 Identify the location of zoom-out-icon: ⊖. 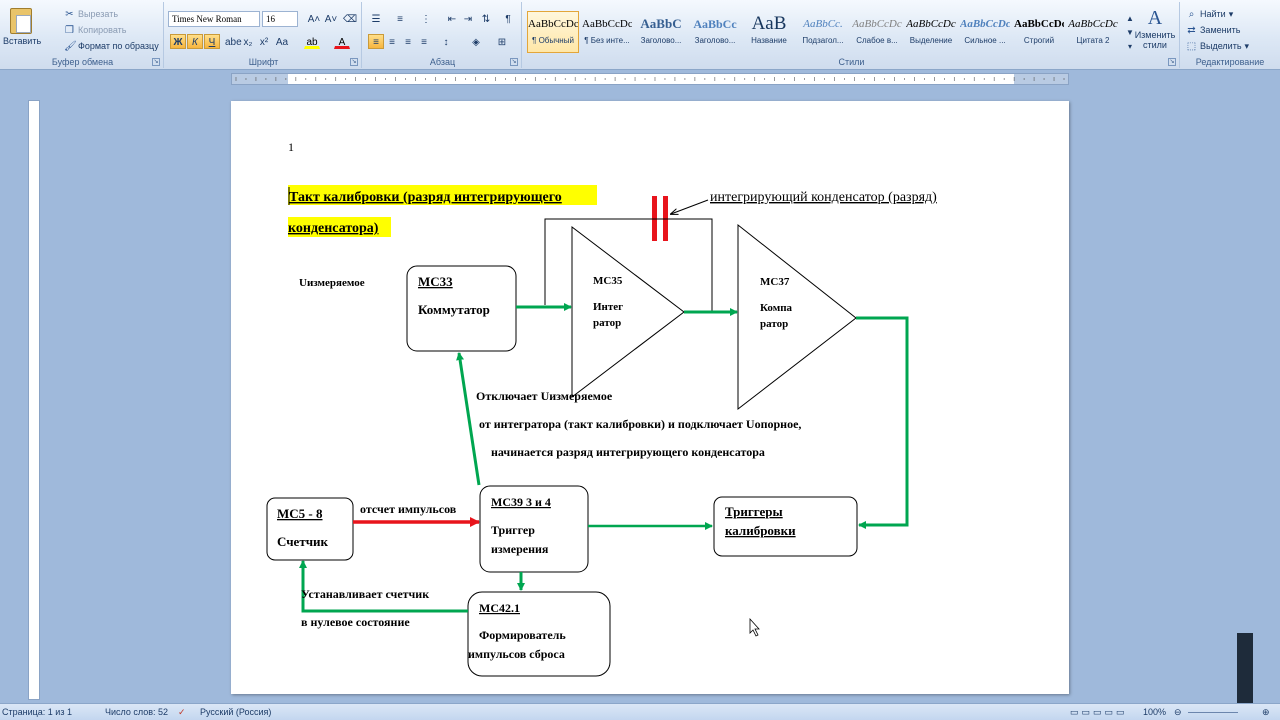
(1178, 712).